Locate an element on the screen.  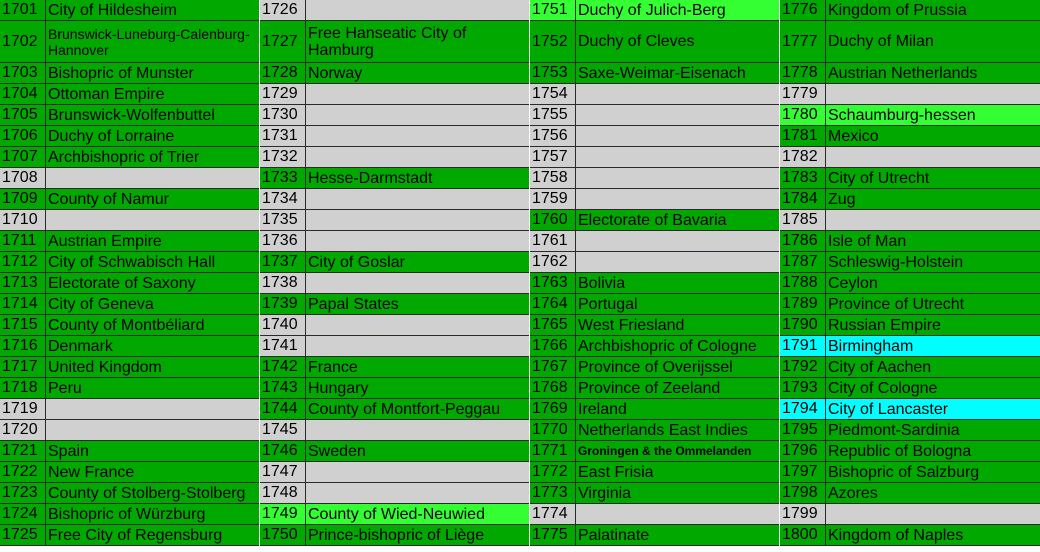
table-row: 1744 County of Montfort-Peggau is located at coordinates (394, 409).